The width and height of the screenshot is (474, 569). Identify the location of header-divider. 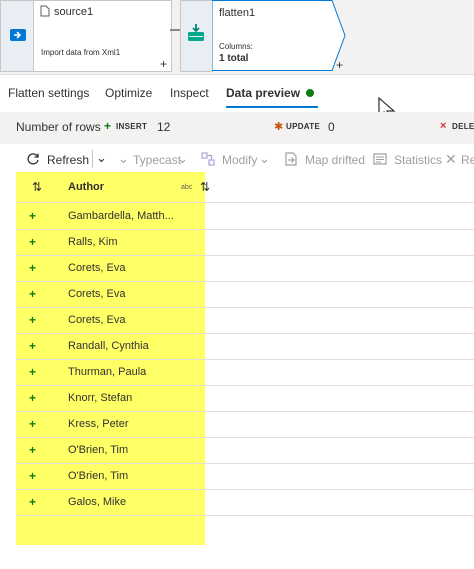
(245, 202).